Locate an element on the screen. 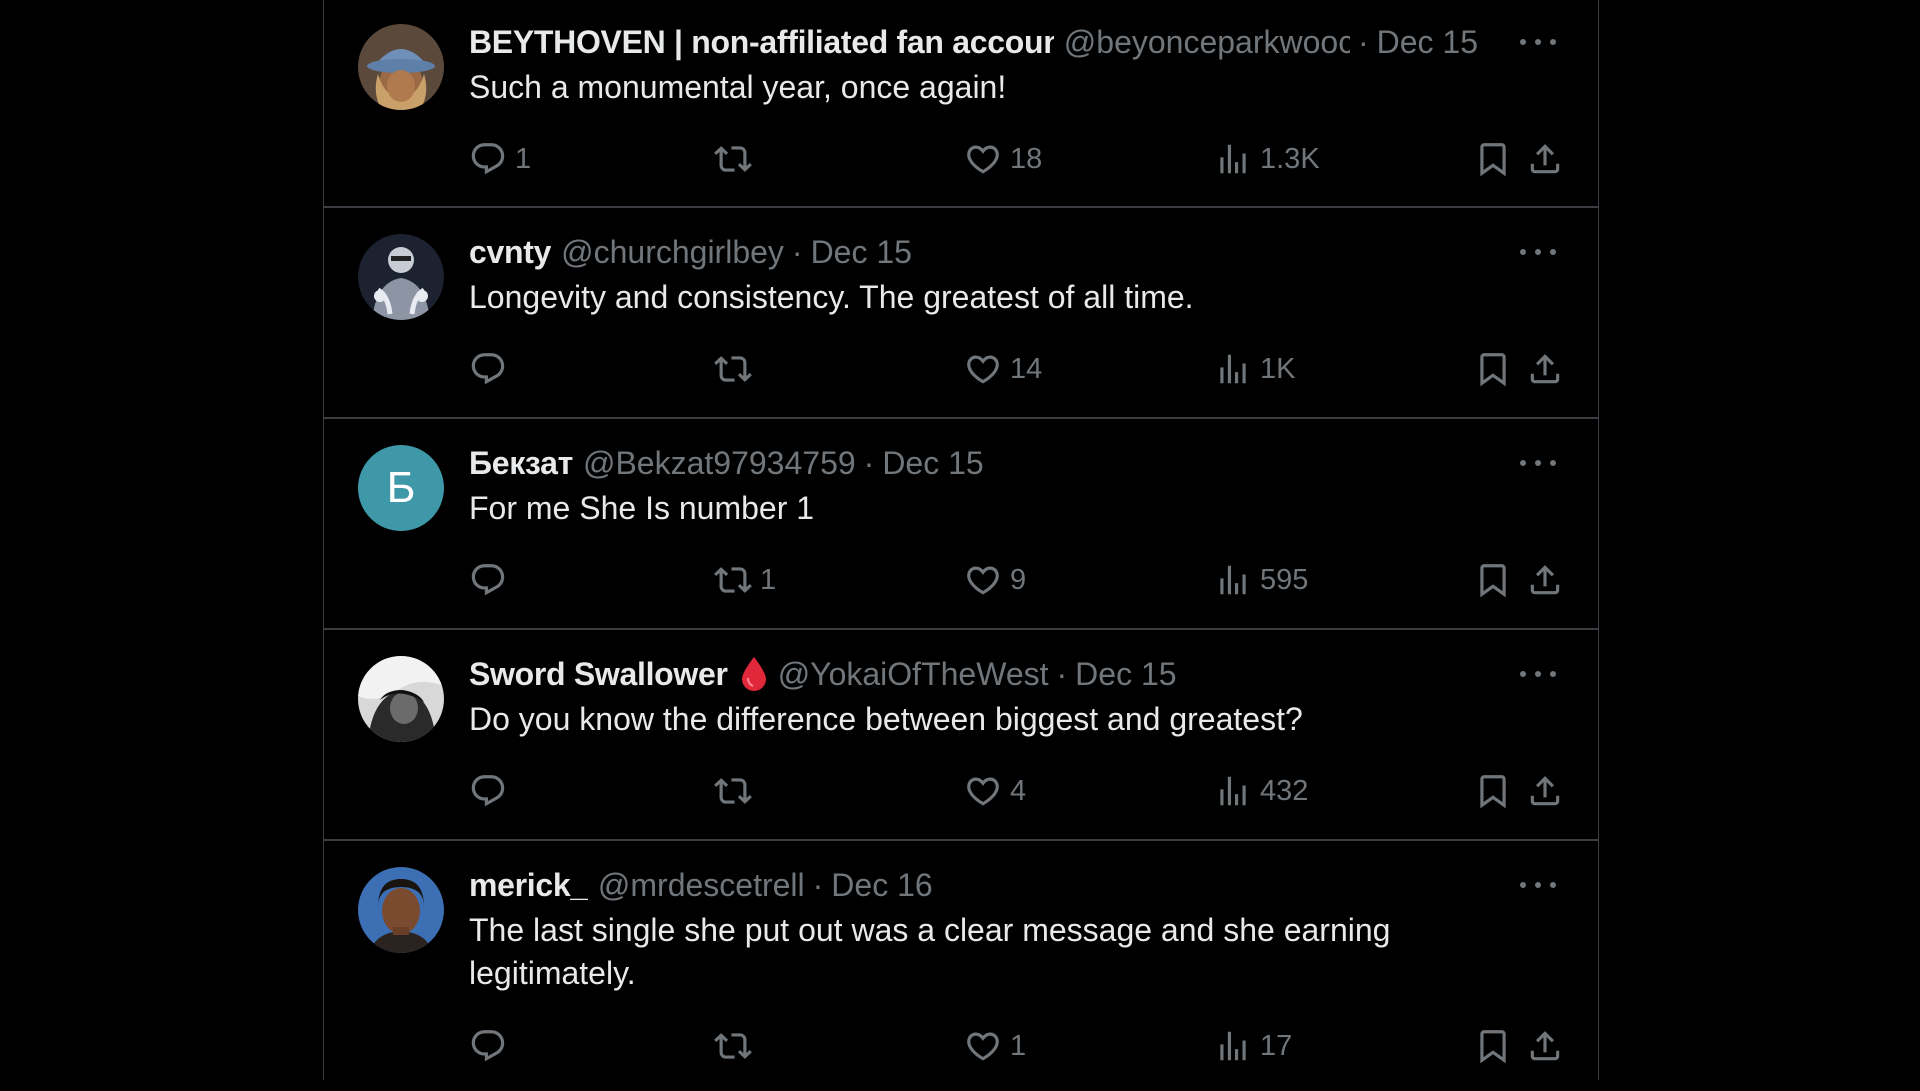 The height and width of the screenshot is (1091, 1920). reply-button: 1 is located at coordinates (500, 159).